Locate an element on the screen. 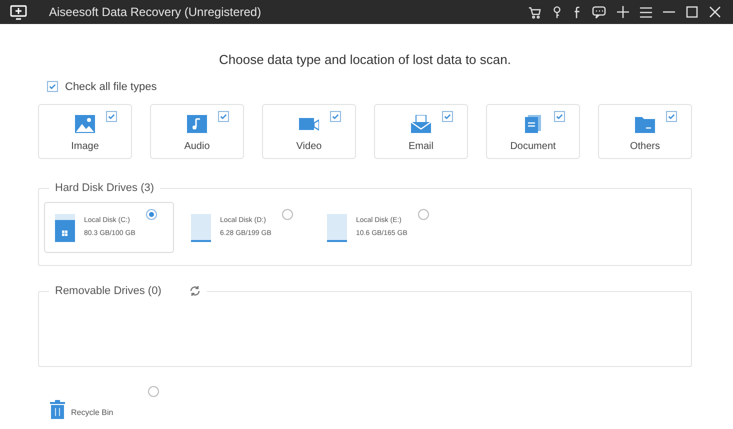 This screenshot has height=429, width=733. menu-icon is located at coordinates (646, 12).